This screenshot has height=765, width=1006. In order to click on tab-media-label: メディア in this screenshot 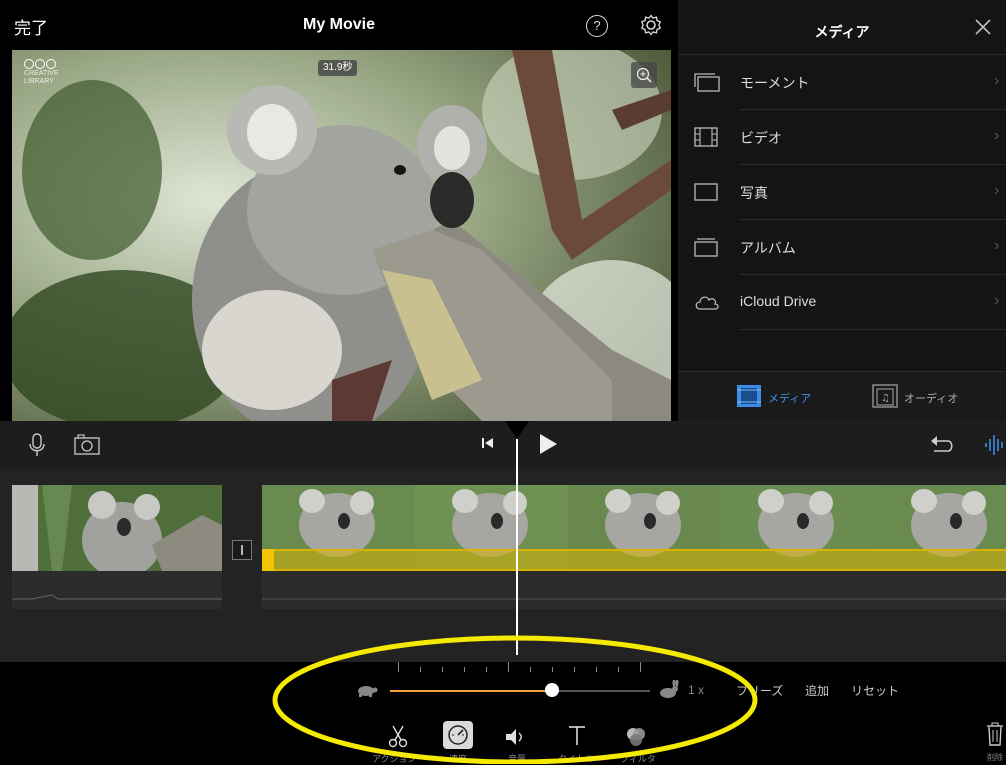, I will do `click(789, 398)`.